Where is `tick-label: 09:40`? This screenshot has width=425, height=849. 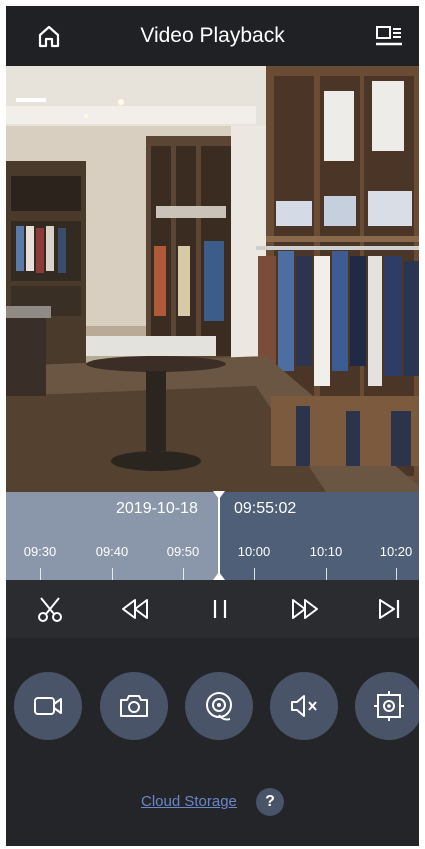 tick-label: 09:40 is located at coordinates (112, 551).